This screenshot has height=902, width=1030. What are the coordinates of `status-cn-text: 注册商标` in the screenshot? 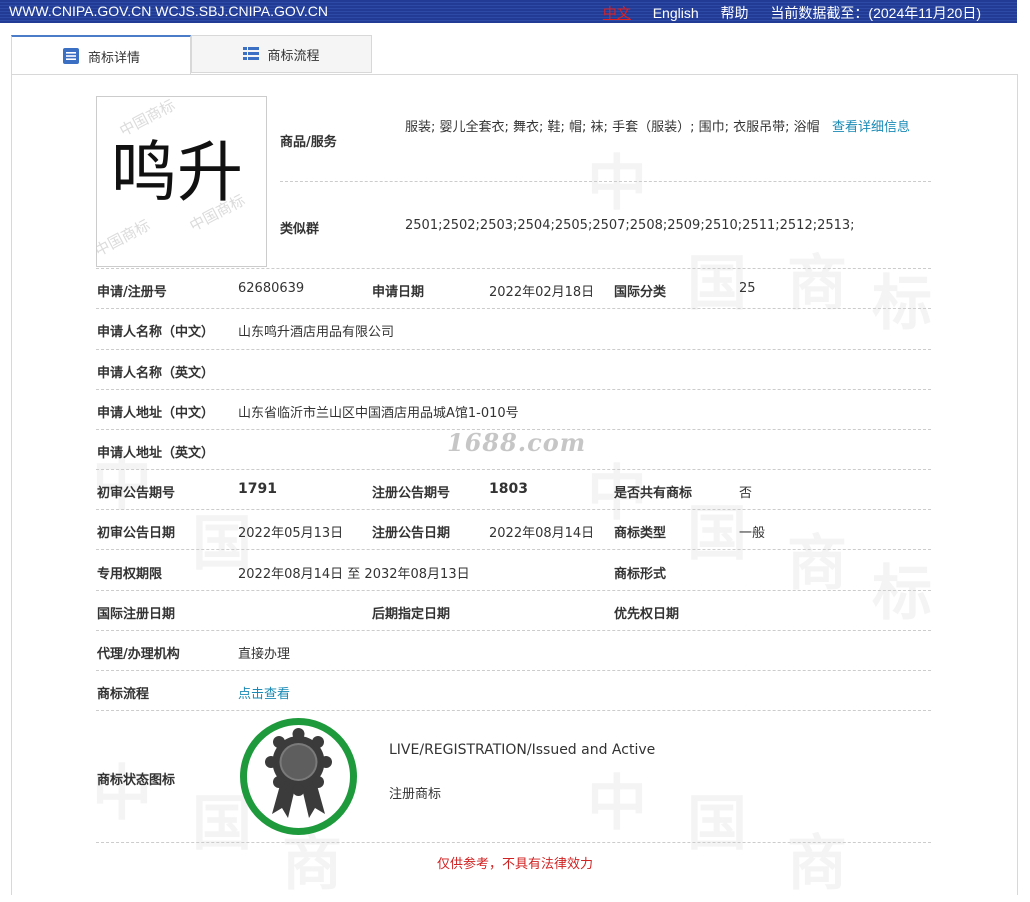 It's located at (415, 794).